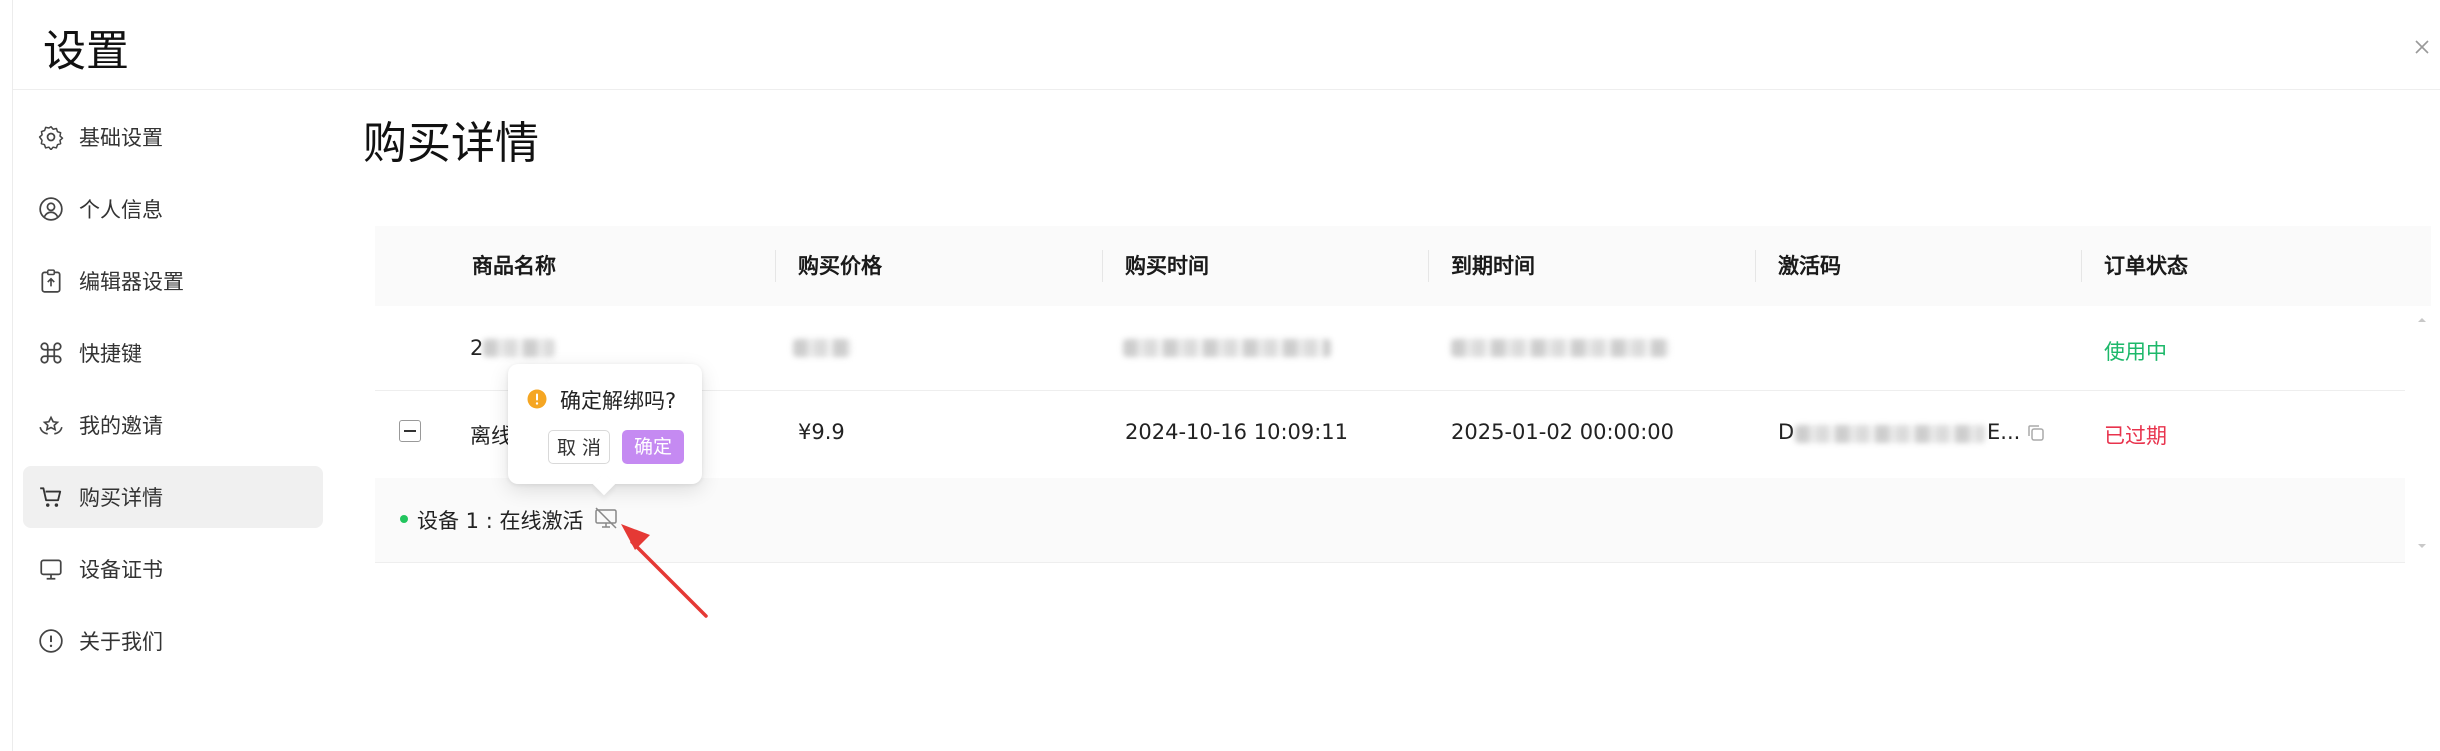 The height and width of the screenshot is (751, 2440). I want to click on expire-time: 2025-01-02 00:00:00, so click(1563, 432).